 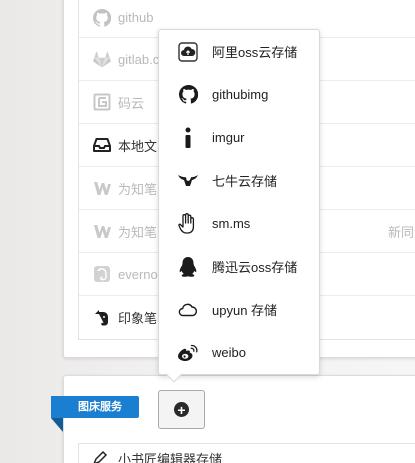 What do you see at coordinates (255, 267) in the screenshot?
I see `menu-item-label: 腾迅云oss存储` at bounding box center [255, 267].